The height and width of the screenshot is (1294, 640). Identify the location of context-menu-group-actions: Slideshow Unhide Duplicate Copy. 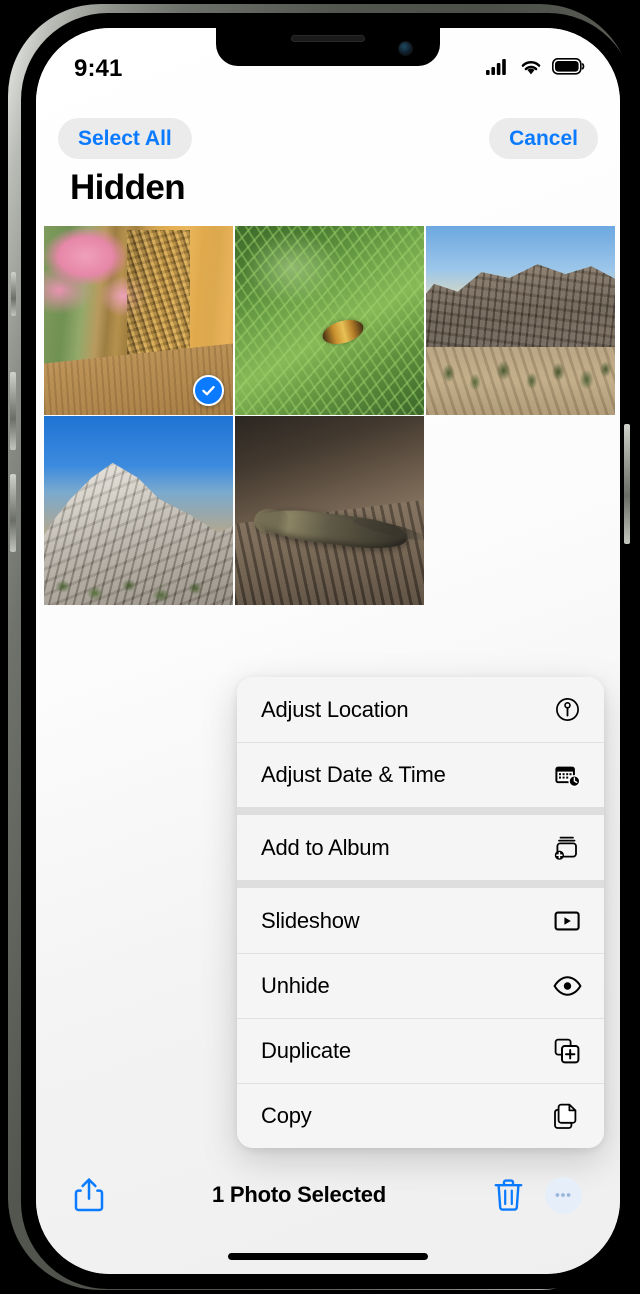
(420, 1018).